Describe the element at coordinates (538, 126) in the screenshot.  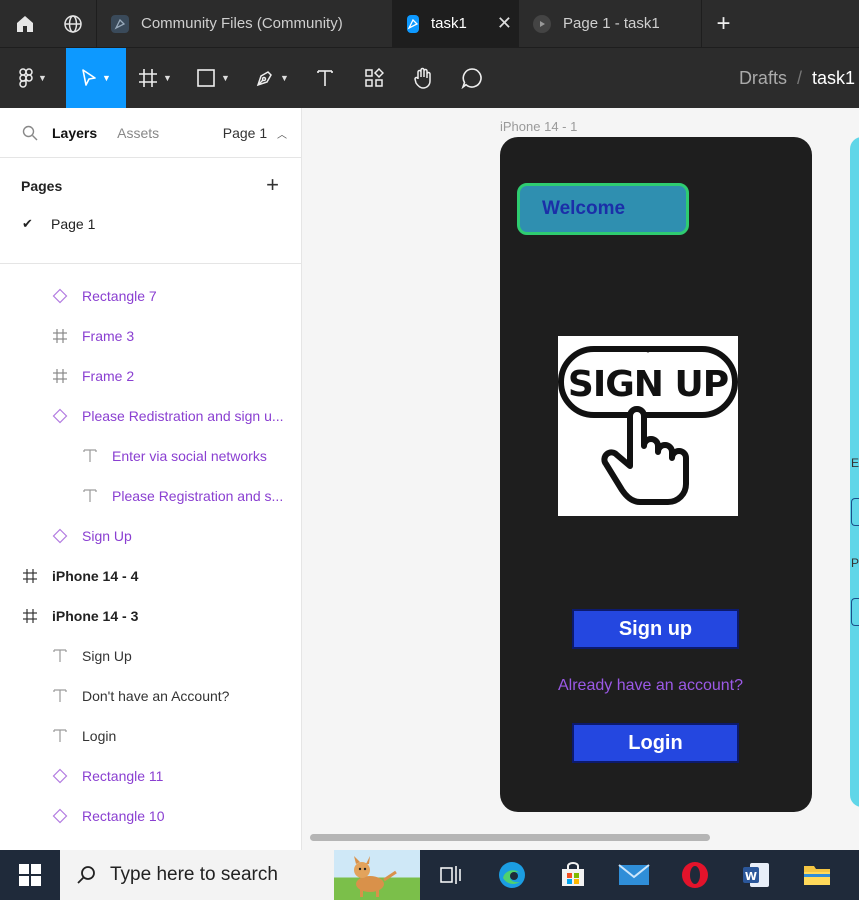
I see `frame-label: iPhone 14 - 1` at that location.